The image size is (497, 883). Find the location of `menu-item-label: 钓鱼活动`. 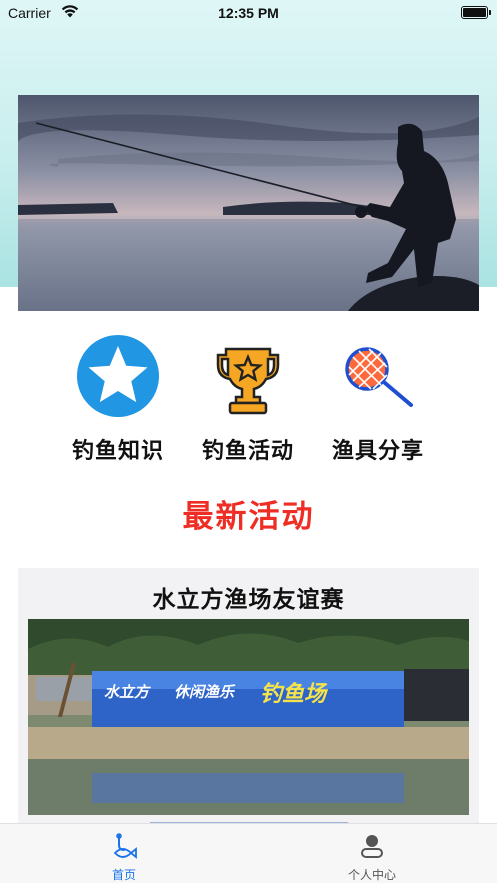

menu-item-label: 钓鱼活动 is located at coordinates (247, 451).